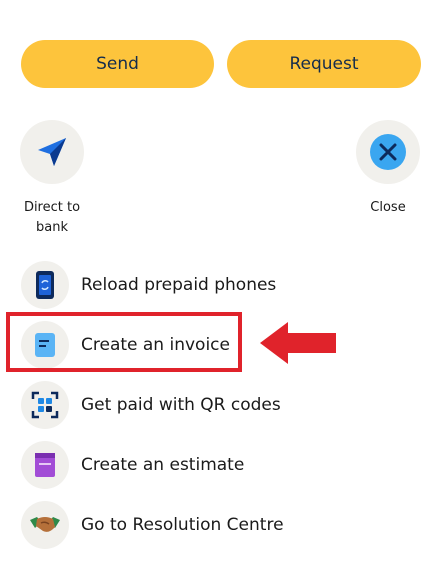 The height and width of the screenshot is (588, 444). Describe the element at coordinates (52, 218) in the screenshot. I see `direct-to-bank-label: Direct to bank` at that location.